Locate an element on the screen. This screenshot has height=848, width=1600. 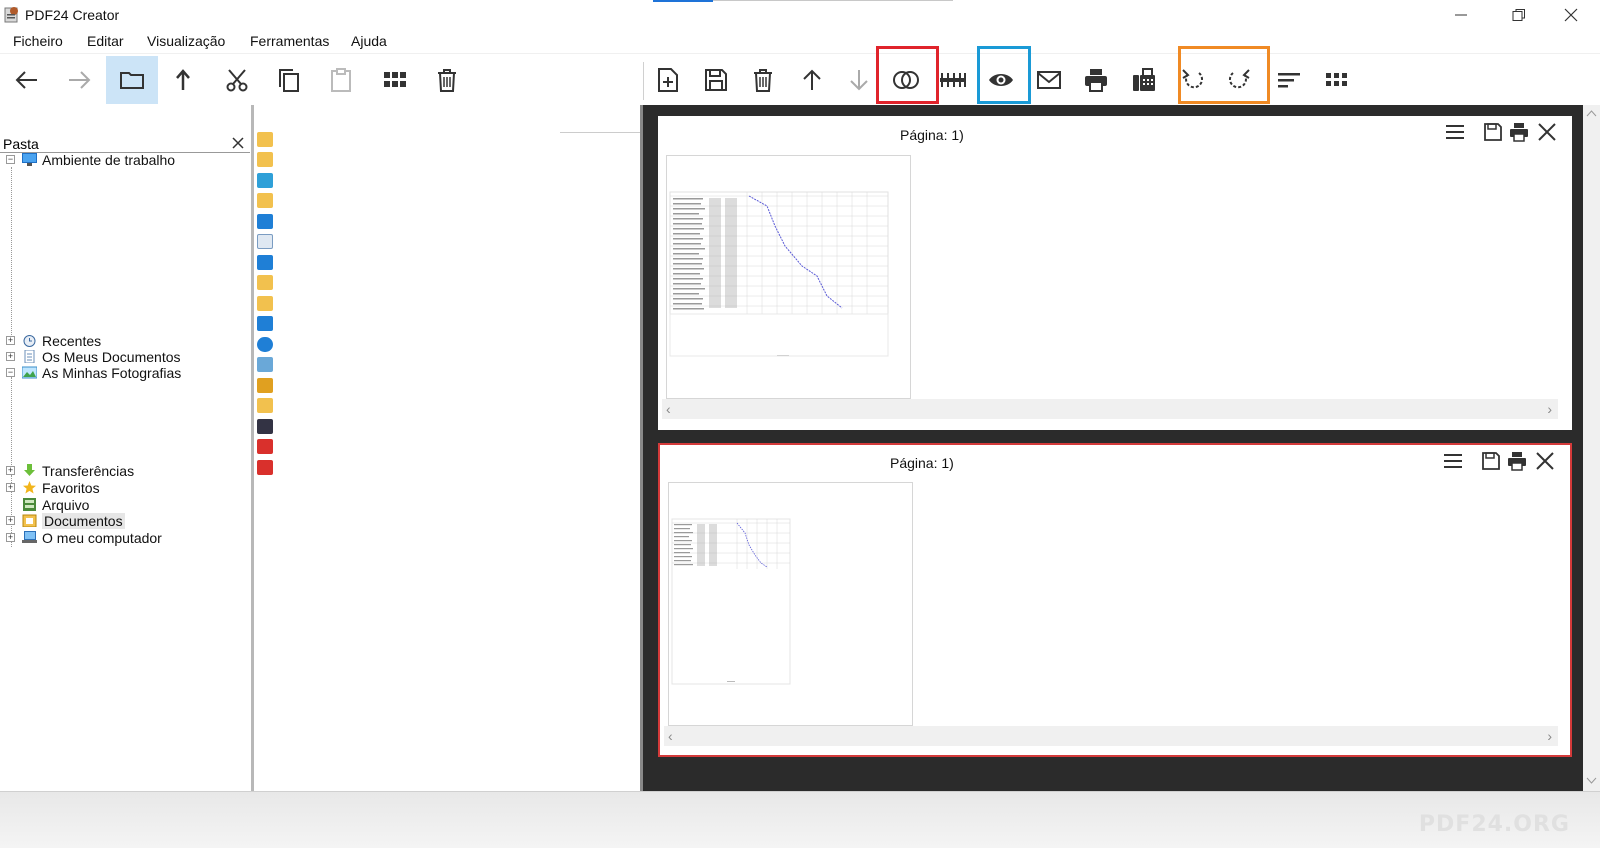
apps-button is located at coordinates (1337, 80).